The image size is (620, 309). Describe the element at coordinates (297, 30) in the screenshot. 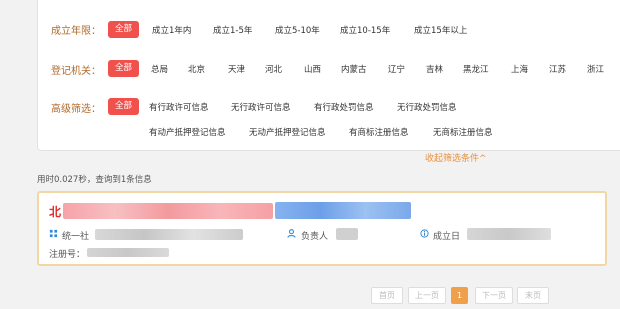

I see `years-option-3: 成立5-10年` at that location.